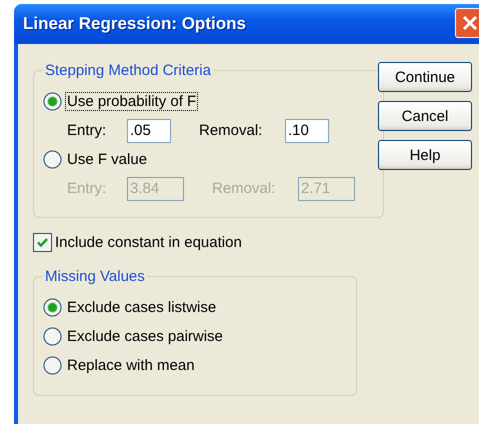 The width and height of the screenshot is (479, 424). What do you see at coordinates (107, 159) in the screenshot?
I see `option-label: Use F value` at bounding box center [107, 159].